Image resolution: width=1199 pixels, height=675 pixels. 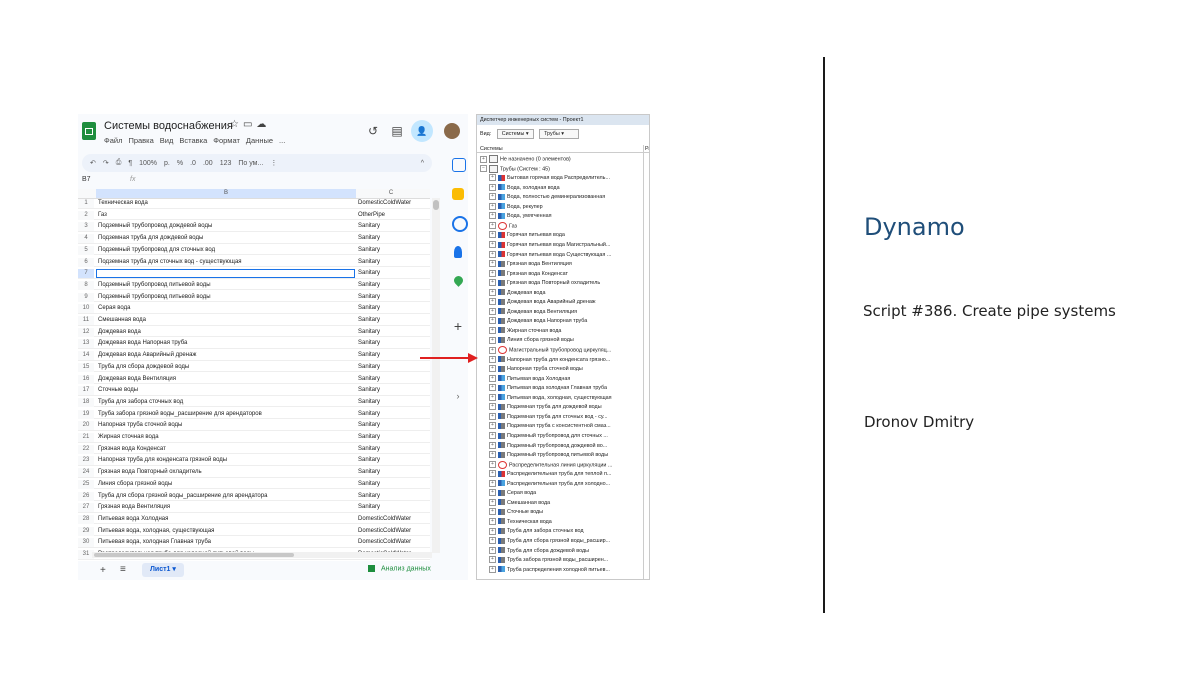 What do you see at coordinates (163, 570) in the screenshot?
I see `sheet-tab: Лист1 ▾` at bounding box center [163, 570].